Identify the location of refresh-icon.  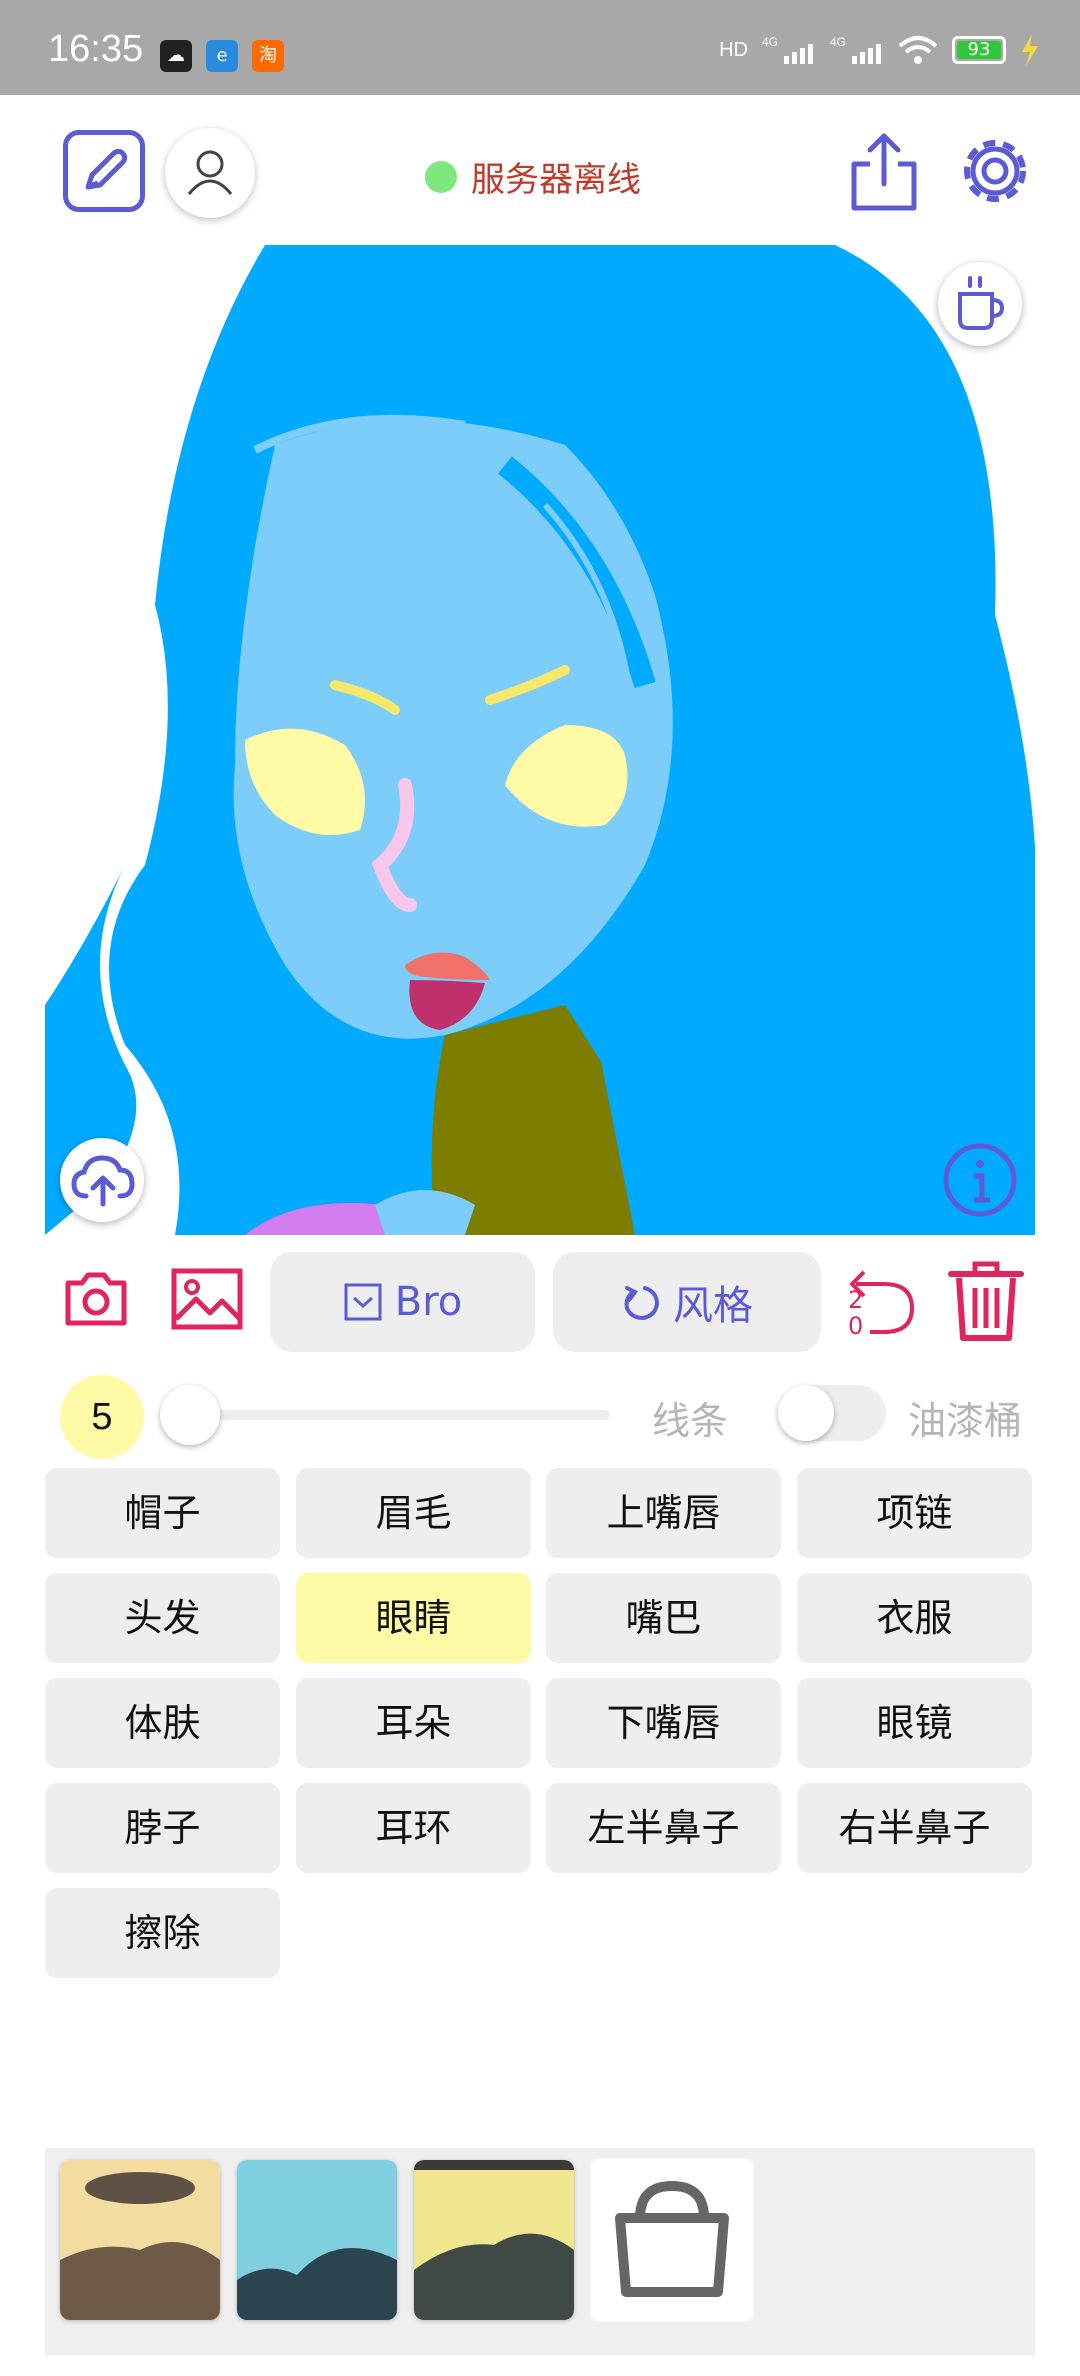
(642, 1303).